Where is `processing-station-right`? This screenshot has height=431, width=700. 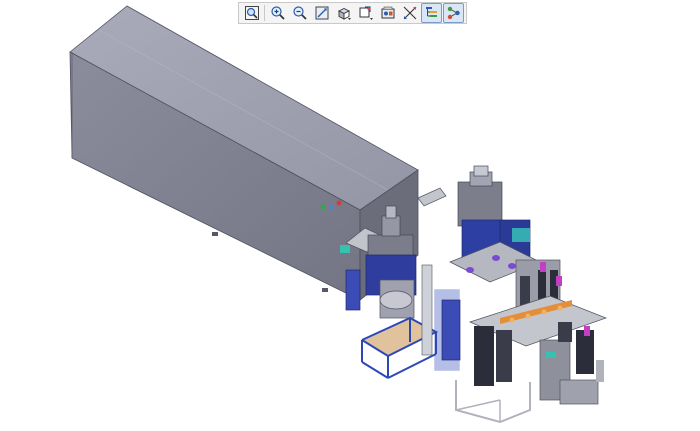
processing-station-right is located at coordinates (531, 341).